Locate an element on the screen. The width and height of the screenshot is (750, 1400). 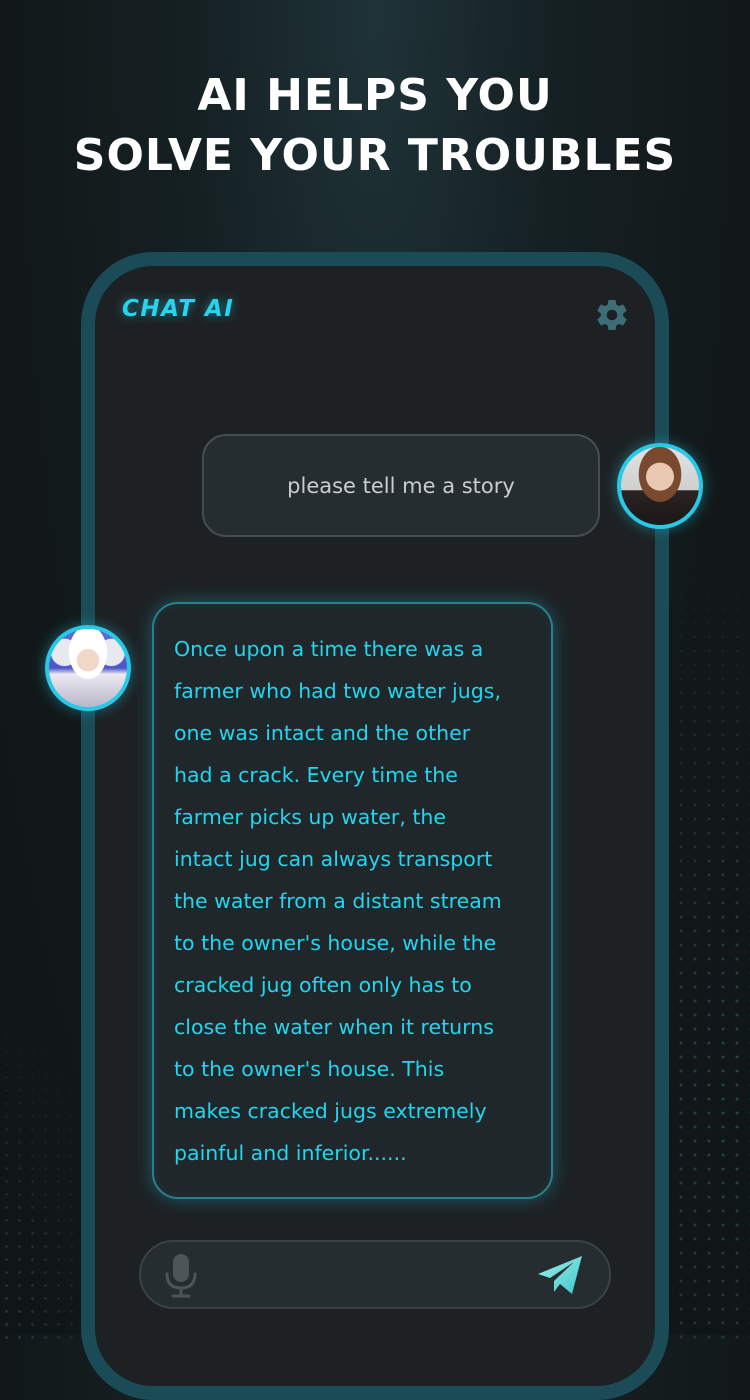
promo-headline: AI HELPS YOU SOLVE YOUR TROUBLES is located at coordinates (375, 126).